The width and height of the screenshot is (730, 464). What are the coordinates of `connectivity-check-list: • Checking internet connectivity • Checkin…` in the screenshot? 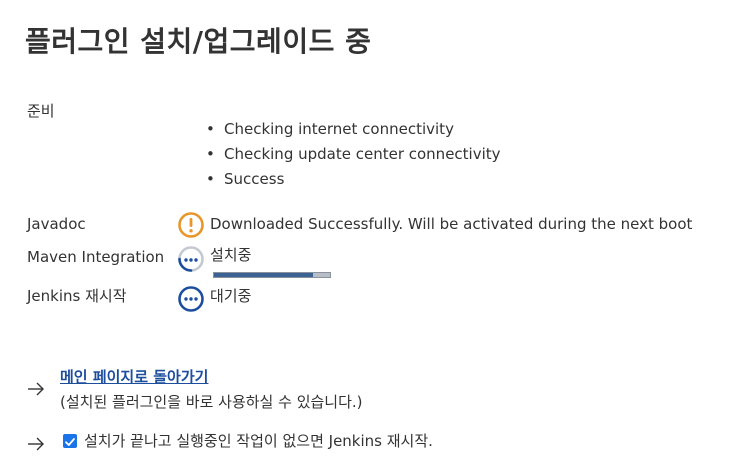 It's located at (353, 154).